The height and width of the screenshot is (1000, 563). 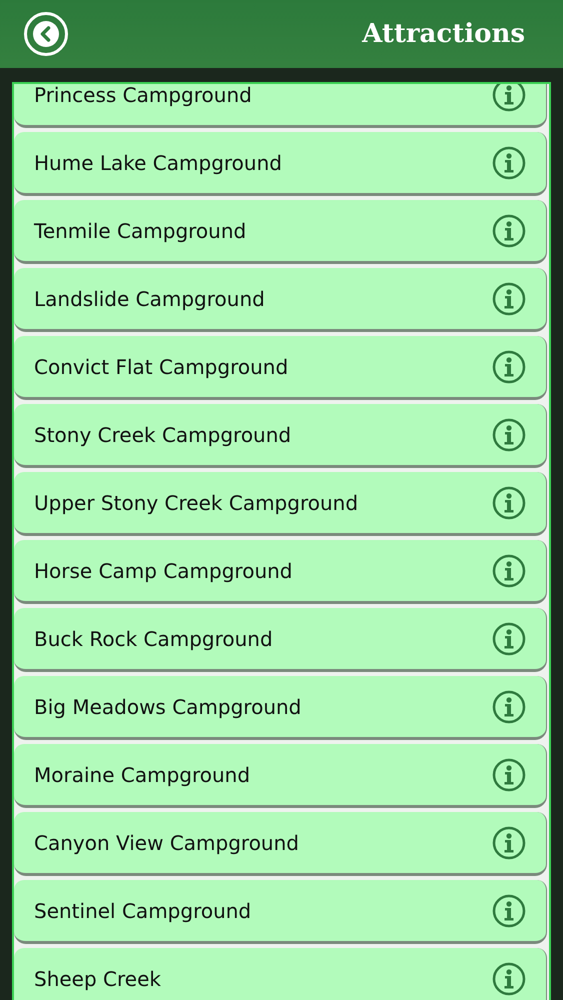 I want to click on list-item: Stony Creek Campground, so click(x=280, y=436).